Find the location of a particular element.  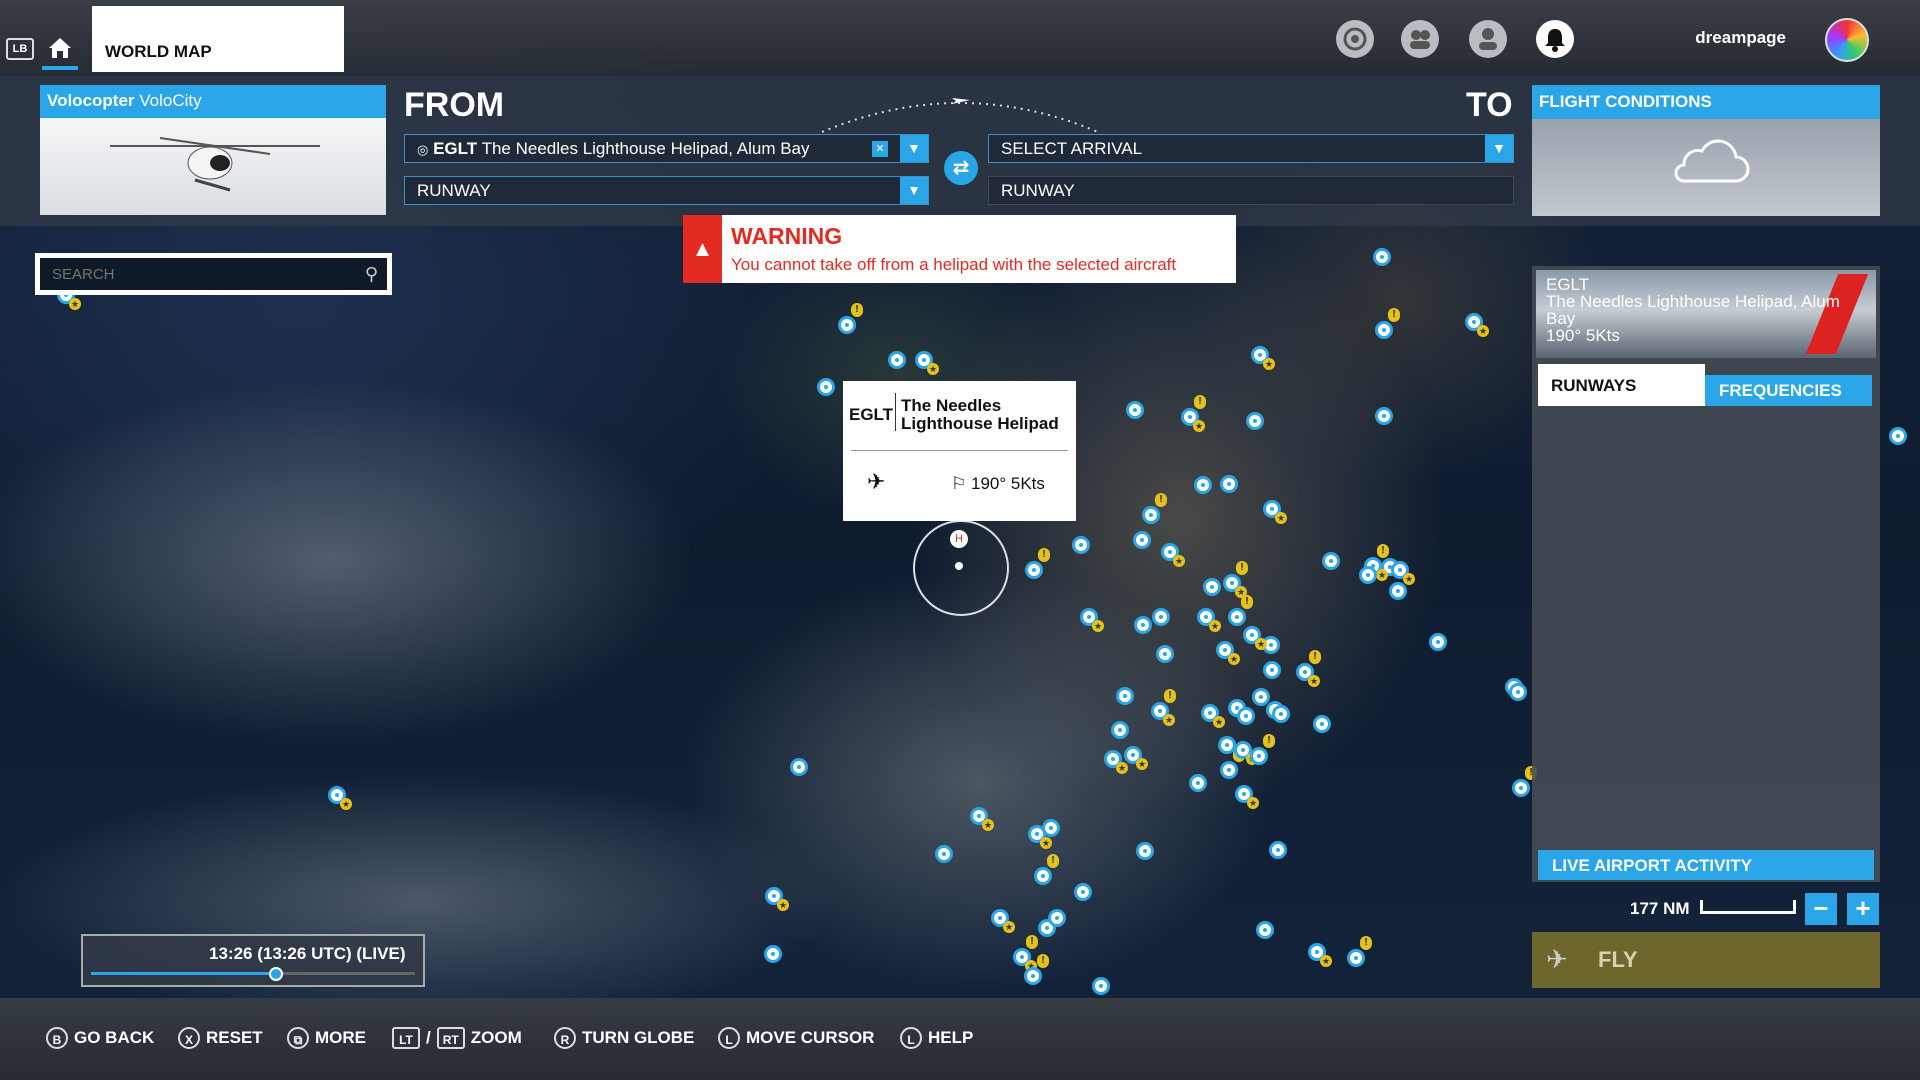

home-button is located at coordinates (60, 50).